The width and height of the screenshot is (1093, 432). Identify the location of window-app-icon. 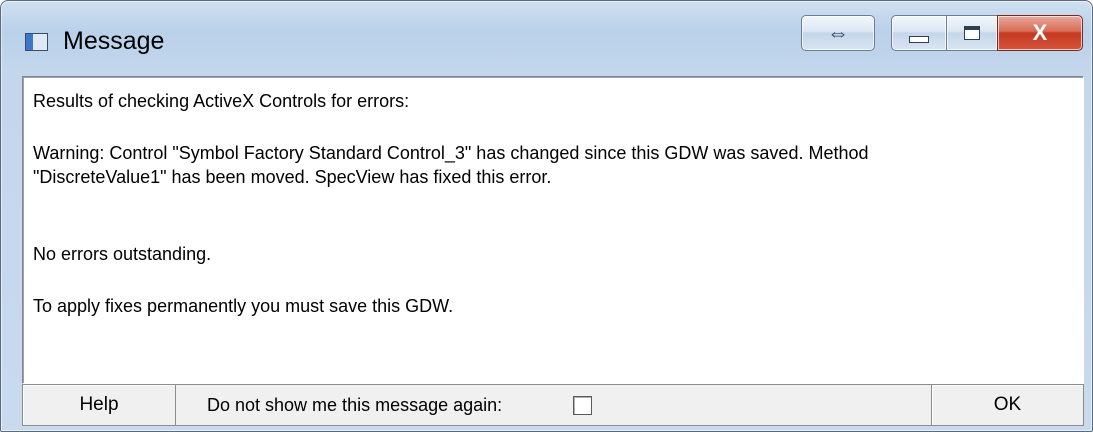
(36, 42).